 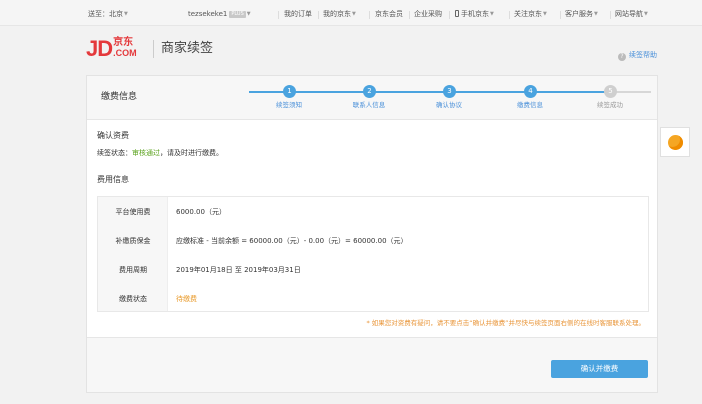 What do you see at coordinates (113, 179) in the screenshot?
I see `fee-info-title: 费用信息` at bounding box center [113, 179].